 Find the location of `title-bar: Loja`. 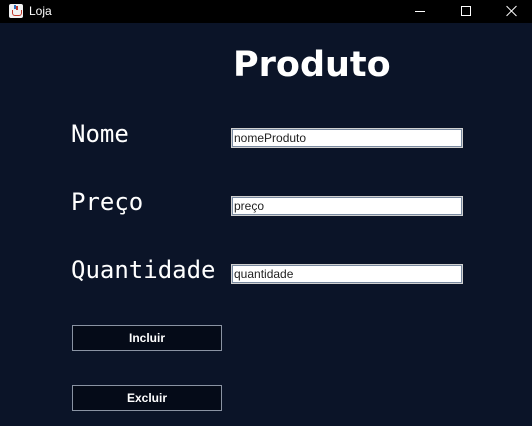

title-bar: Loja is located at coordinates (266, 11).